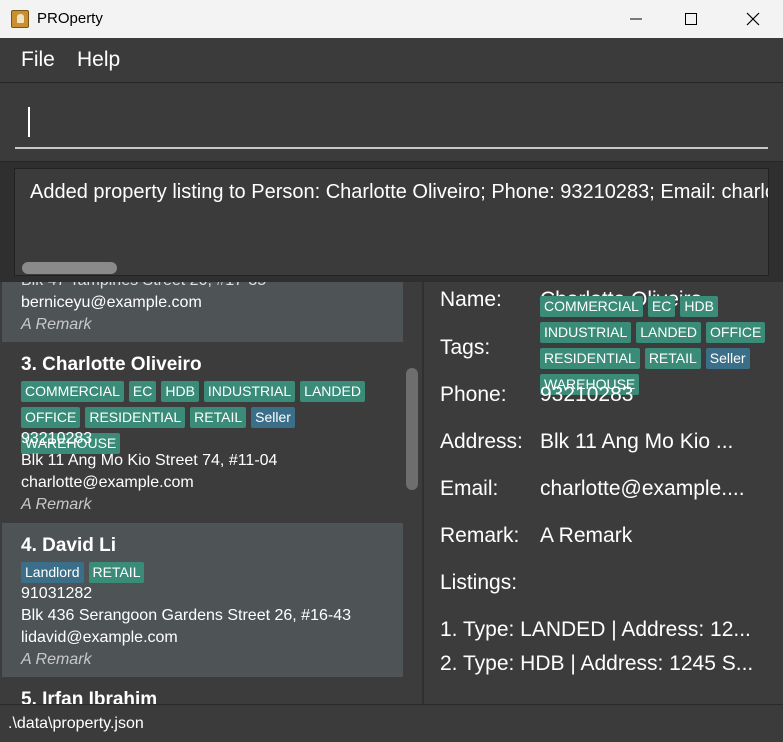  What do you see at coordinates (57, 438) in the screenshot?
I see `person-phone: 93210283` at bounding box center [57, 438].